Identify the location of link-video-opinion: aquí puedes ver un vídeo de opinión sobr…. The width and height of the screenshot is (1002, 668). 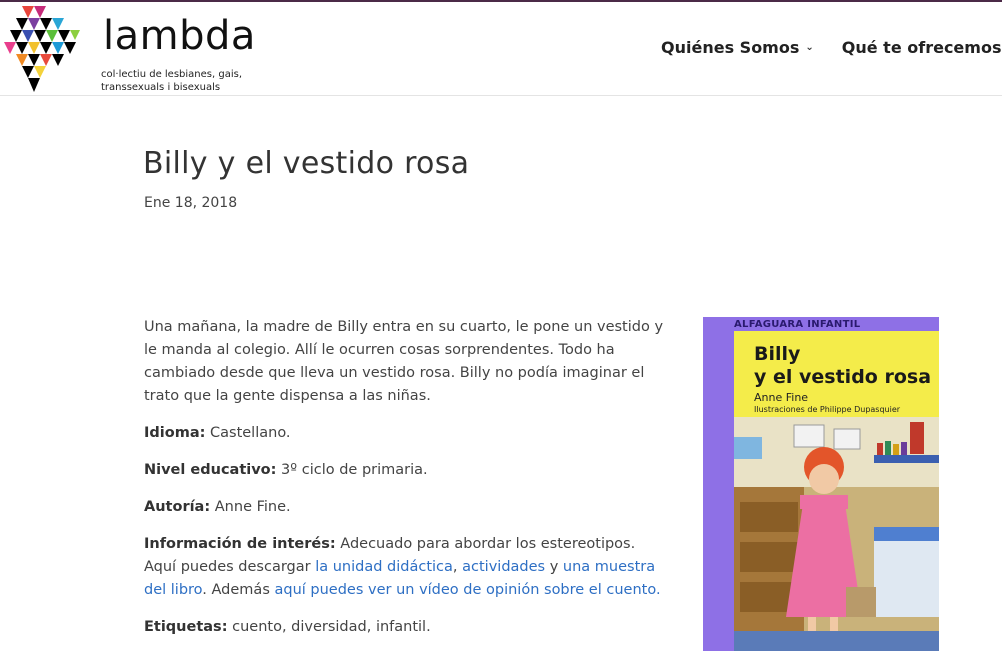
(467, 590).